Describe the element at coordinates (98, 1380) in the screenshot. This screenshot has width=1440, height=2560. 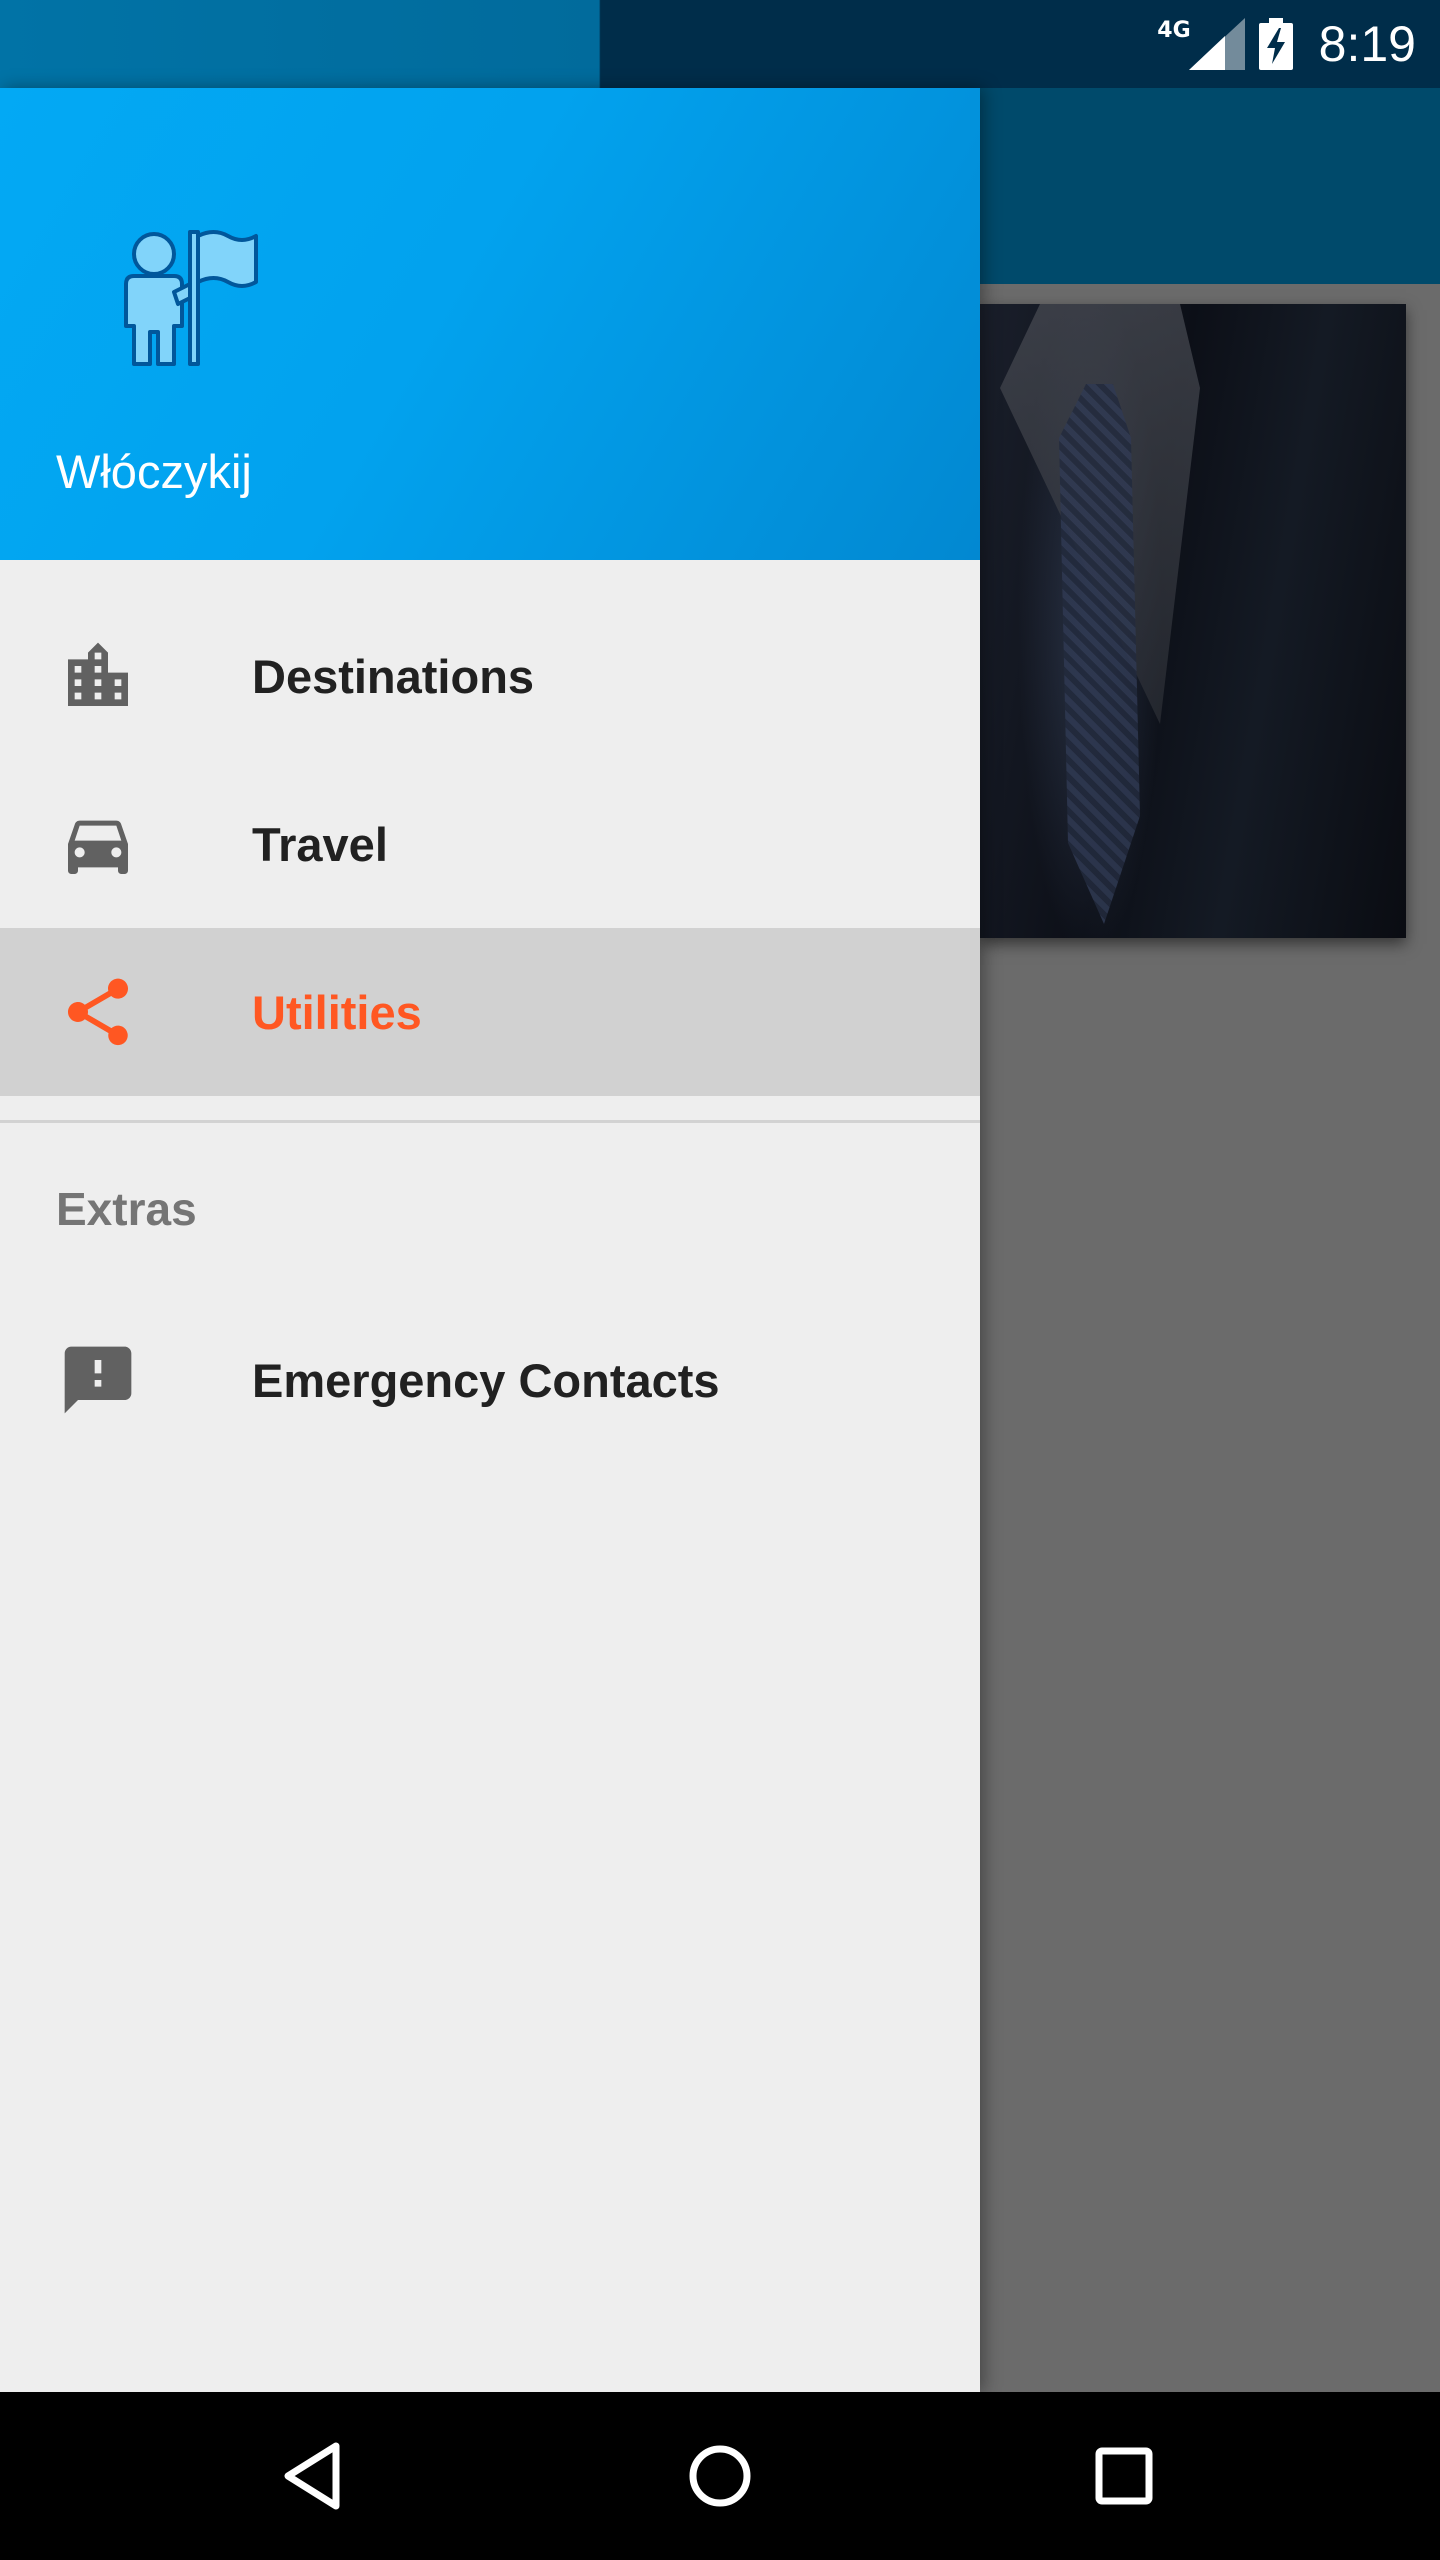
I see `feedback-alert-icon` at that location.